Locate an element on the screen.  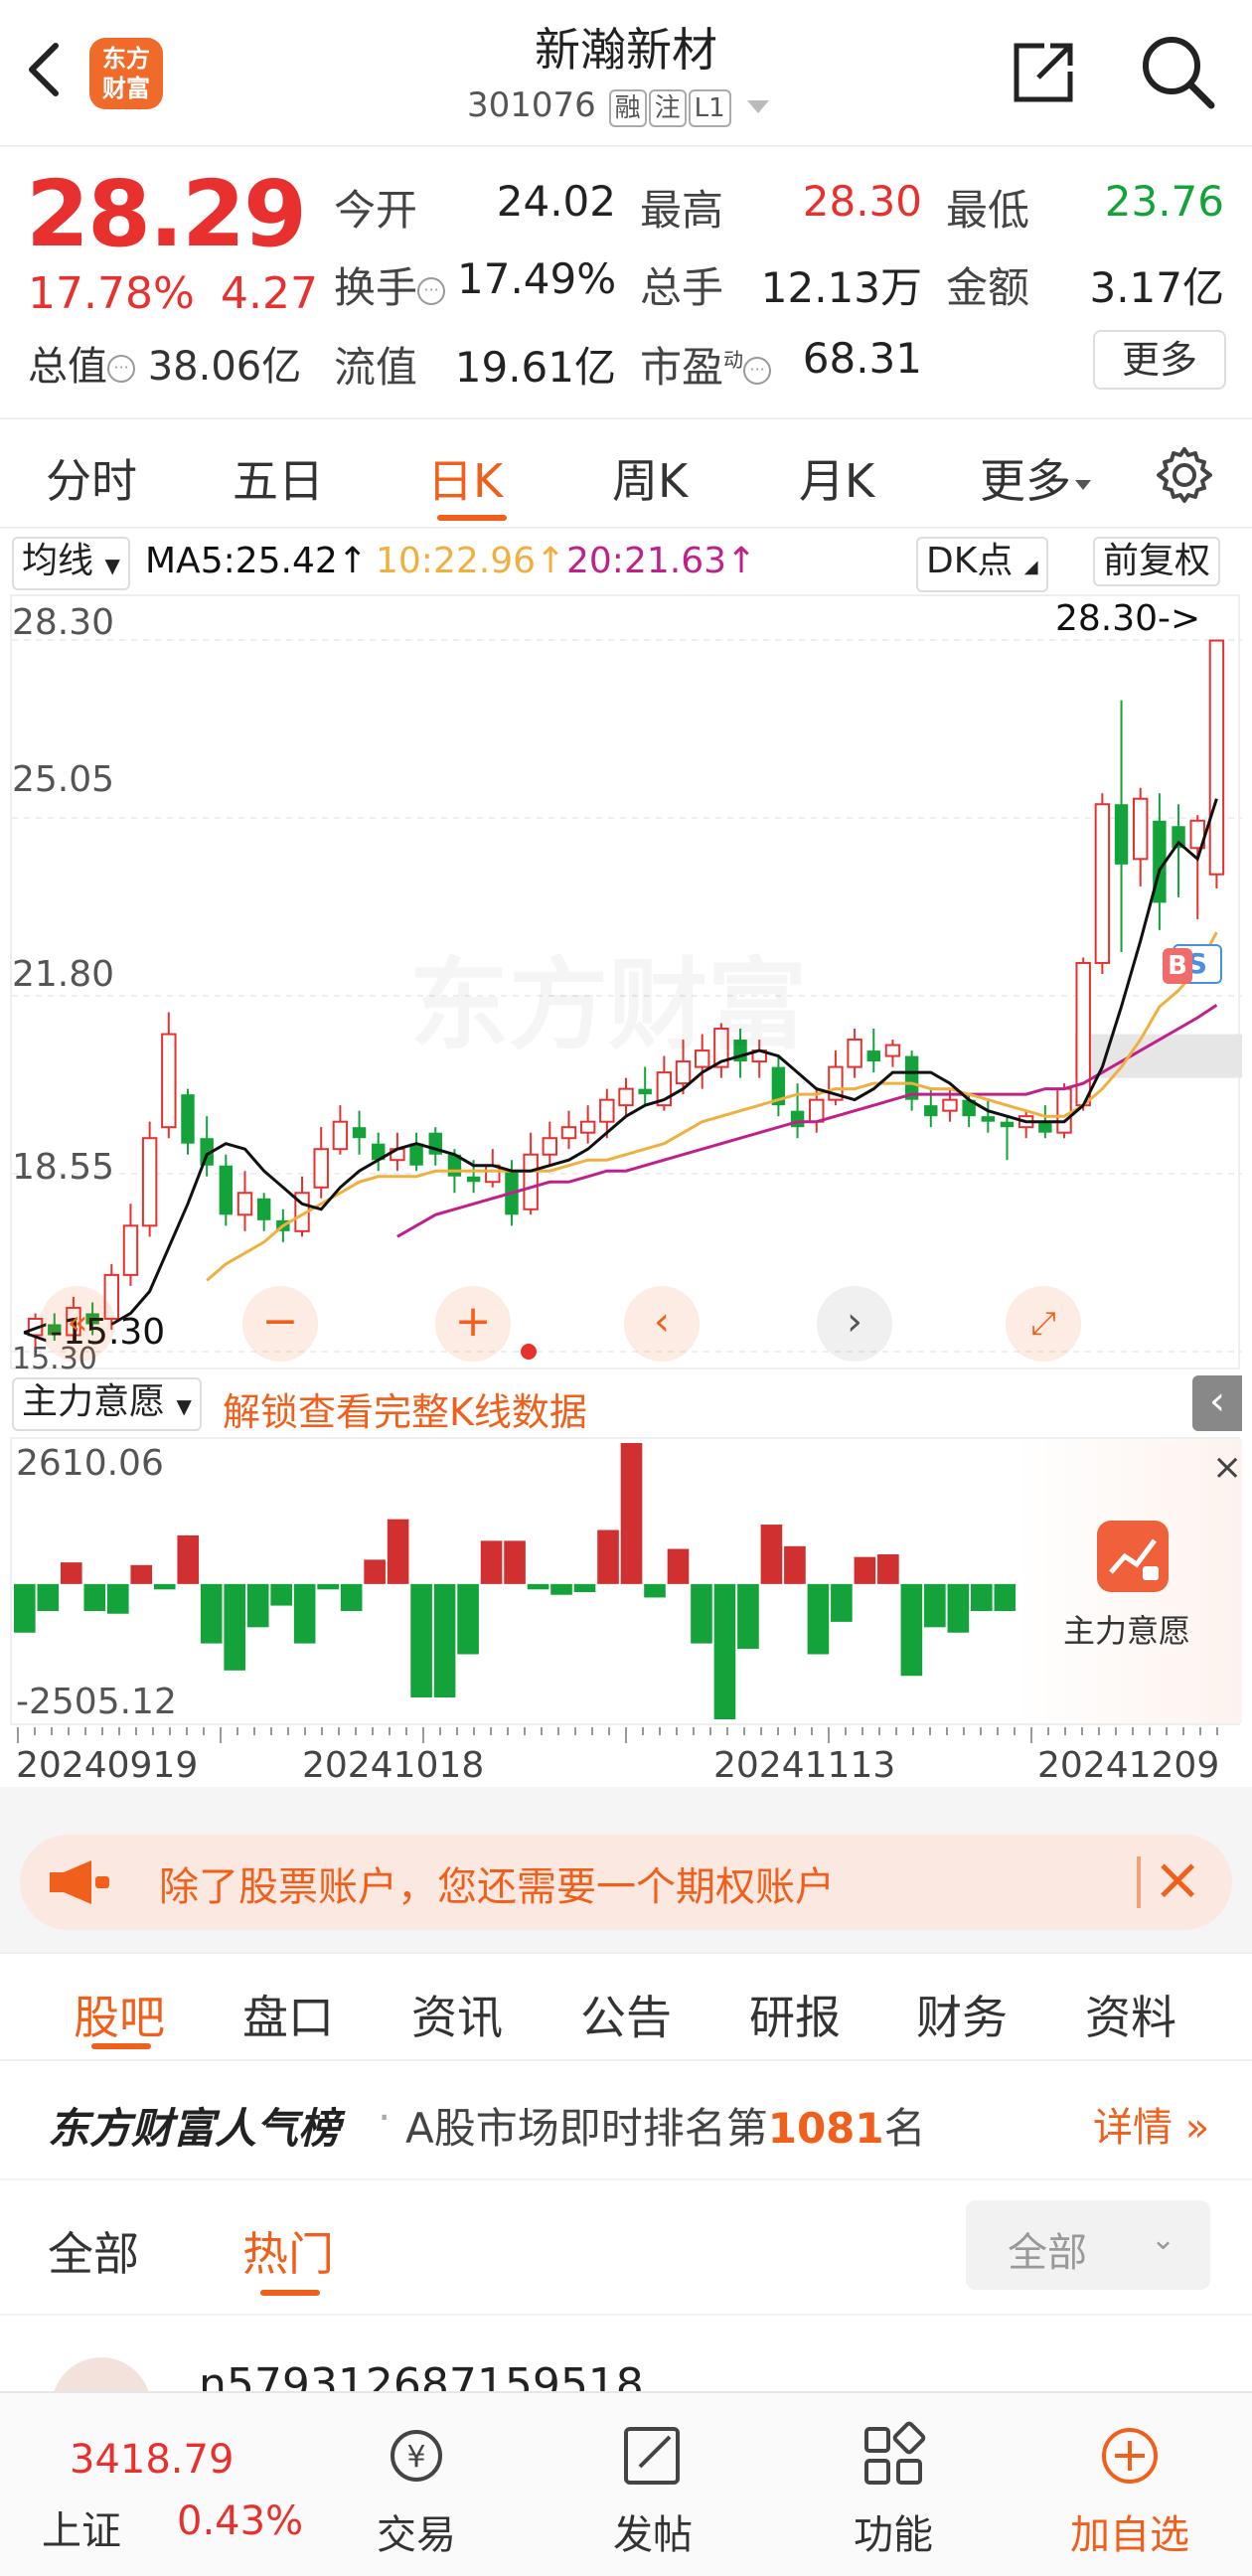
index-value: 3418.79 is located at coordinates (152, 2460).